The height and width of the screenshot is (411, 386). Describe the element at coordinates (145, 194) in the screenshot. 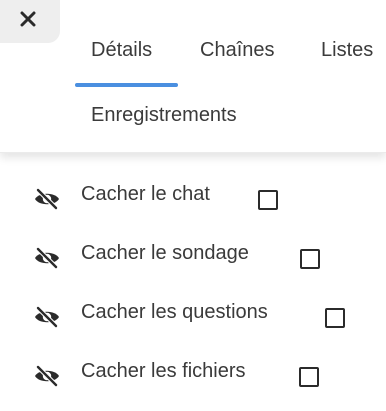

I see `option-label: Cacher le chat` at that location.